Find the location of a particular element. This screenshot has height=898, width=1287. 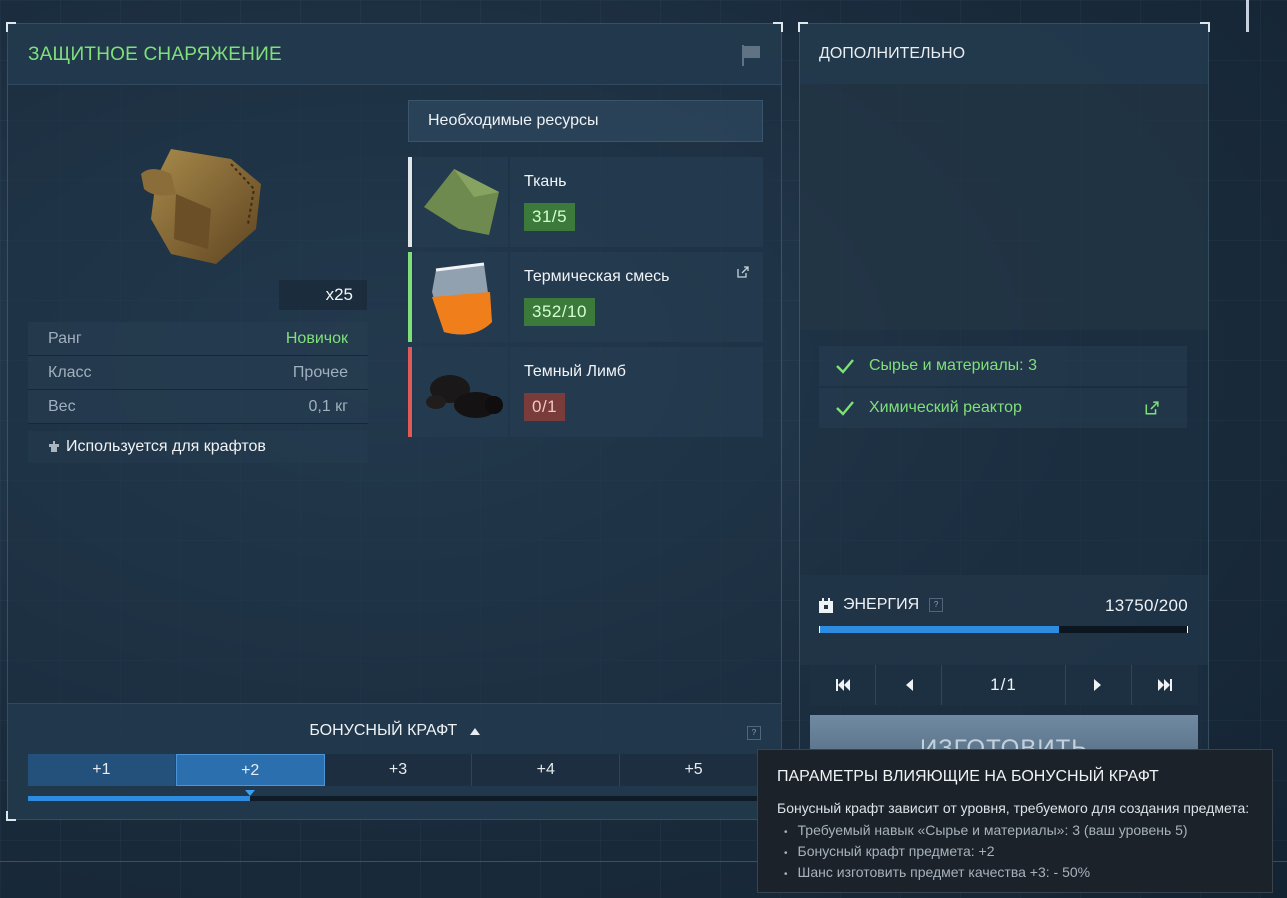

bonus-craft-section: БОНУСНЫЙ КРАФТ ? +1 +2 +3 +4 +5 is located at coordinates (394, 761).